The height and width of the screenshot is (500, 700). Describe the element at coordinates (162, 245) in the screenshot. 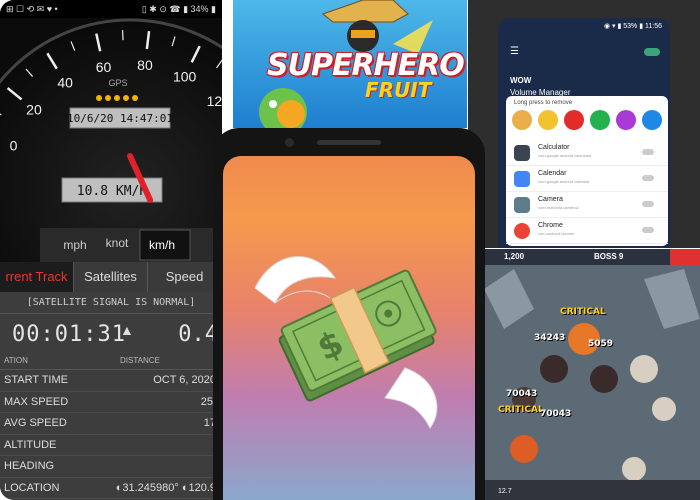

I see `unit-kmh: km/h` at that location.